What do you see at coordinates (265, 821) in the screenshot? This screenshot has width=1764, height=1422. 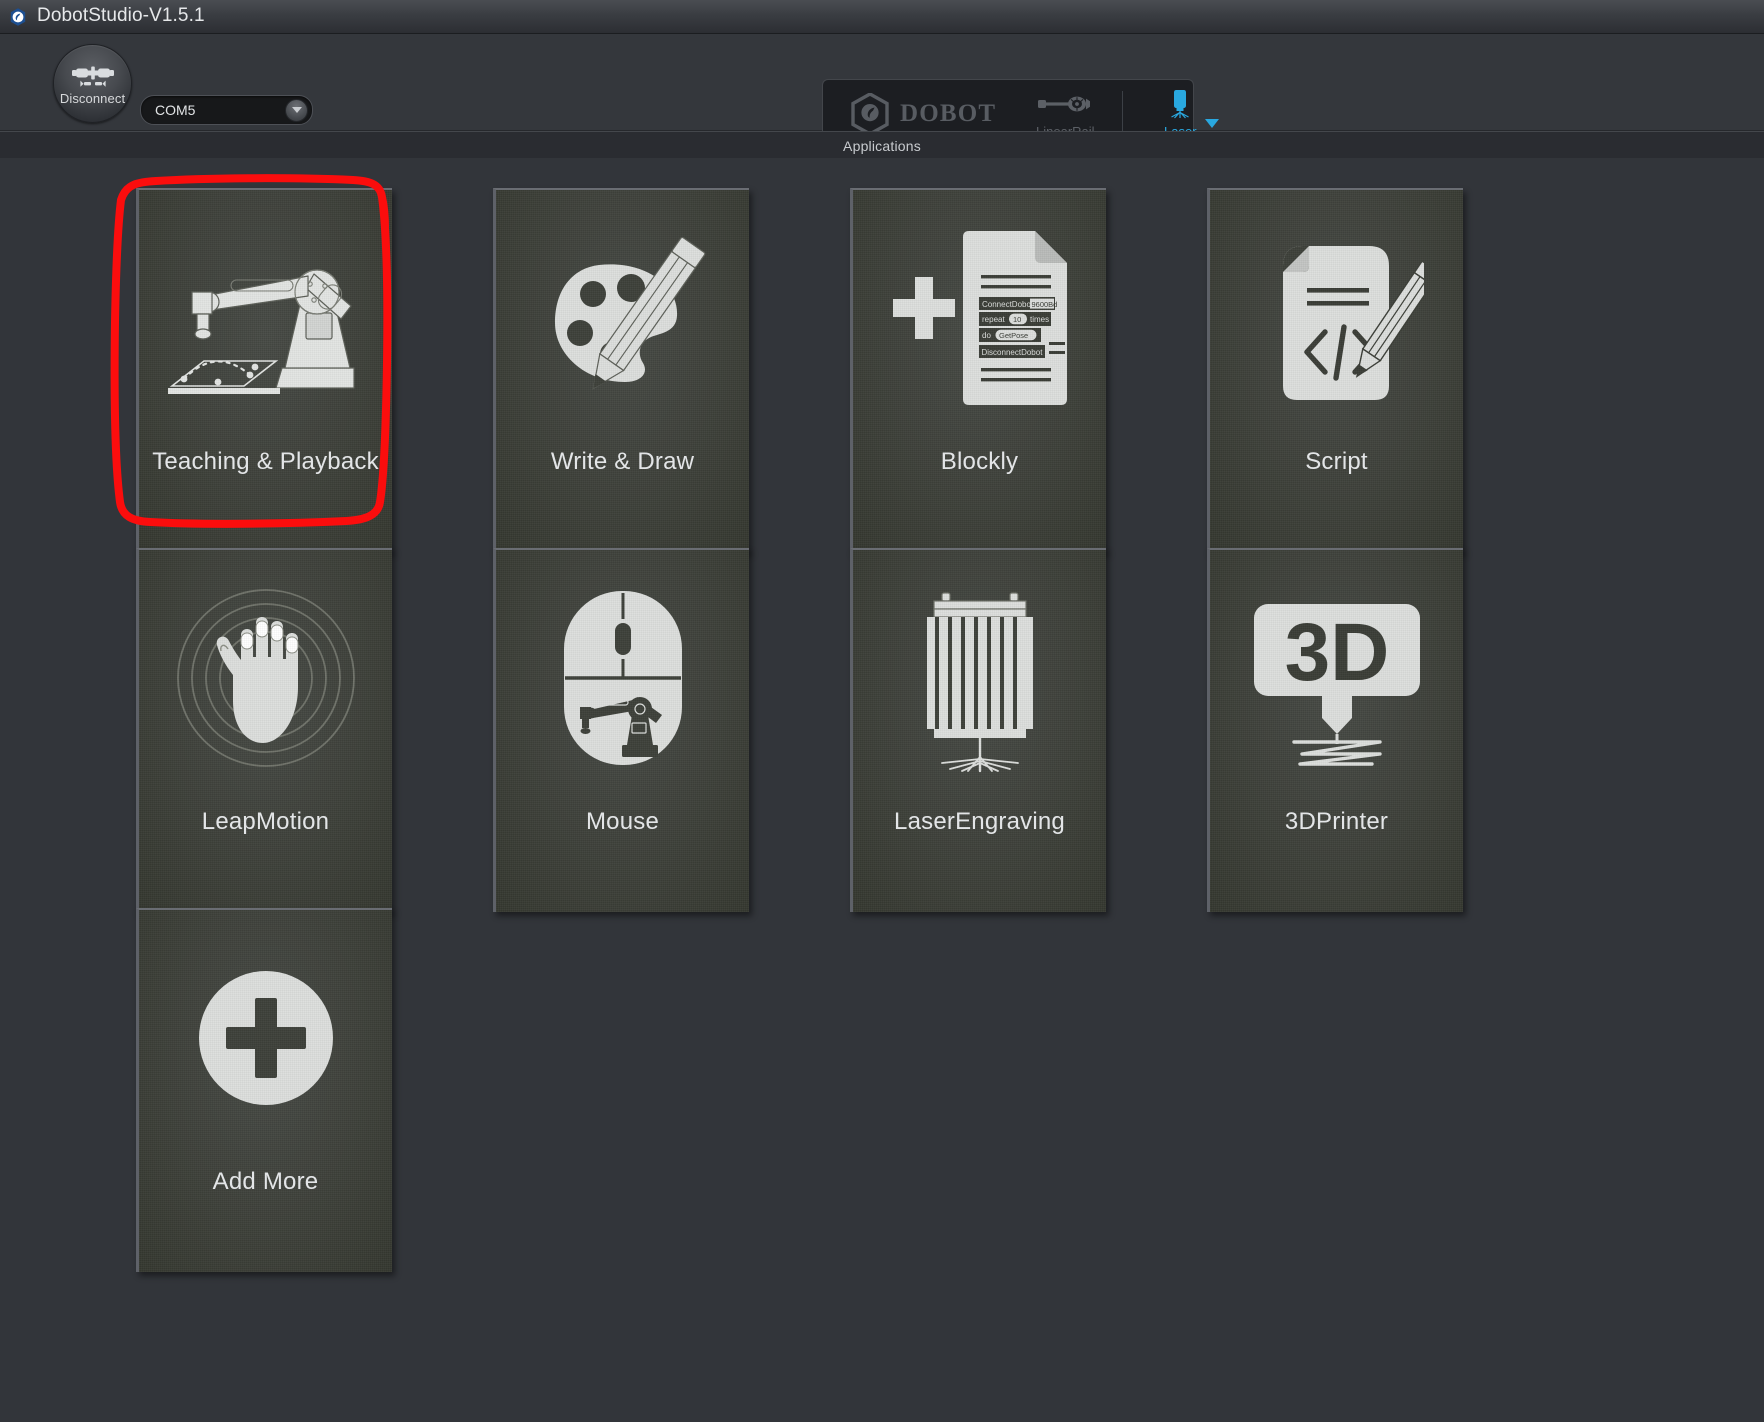 I see `app-tile-label: LeapMotion` at bounding box center [265, 821].